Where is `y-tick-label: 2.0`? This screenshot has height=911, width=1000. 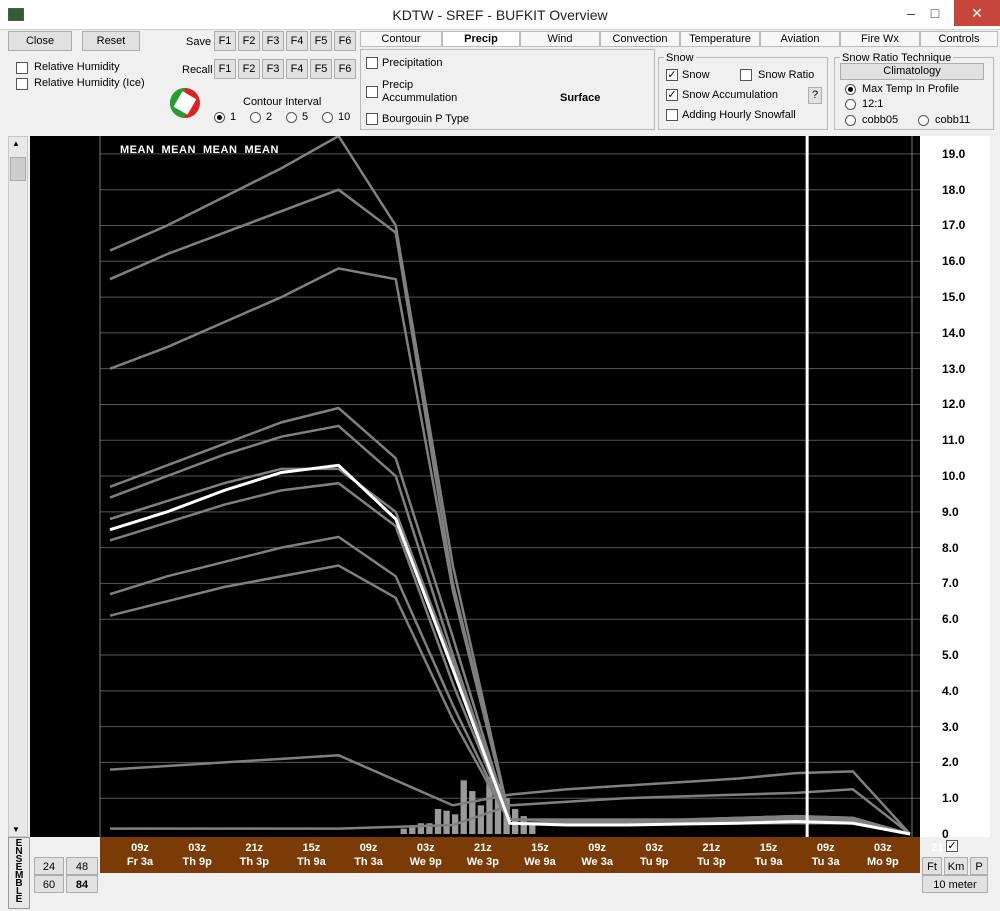 y-tick-label: 2.0 is located at coordinates (950, 762).